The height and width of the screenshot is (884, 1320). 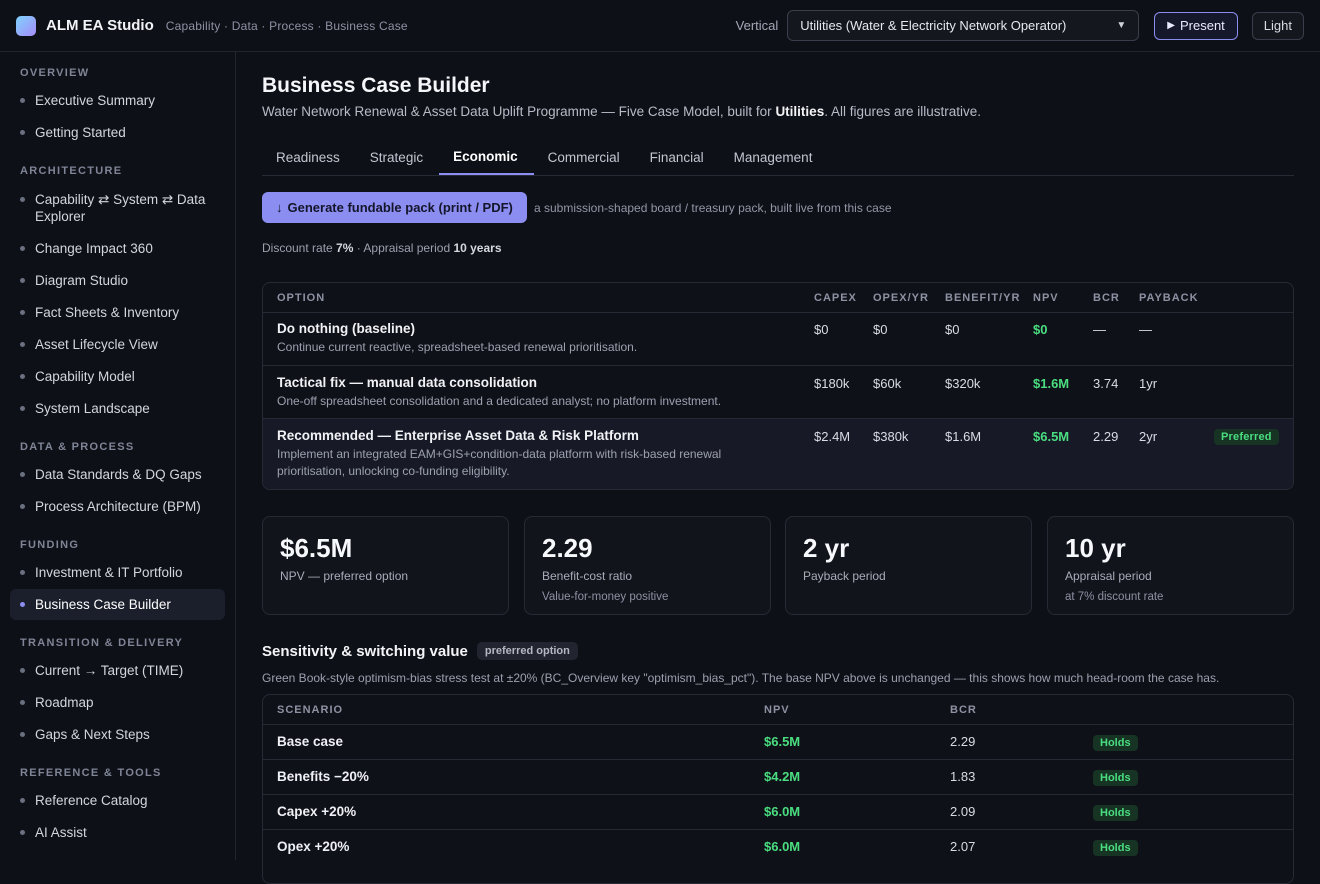 What do you see at coordinates (313, 846) in the screenshot?
I see `scenario-name: Opex +20%` at bounding box center [313, 846].